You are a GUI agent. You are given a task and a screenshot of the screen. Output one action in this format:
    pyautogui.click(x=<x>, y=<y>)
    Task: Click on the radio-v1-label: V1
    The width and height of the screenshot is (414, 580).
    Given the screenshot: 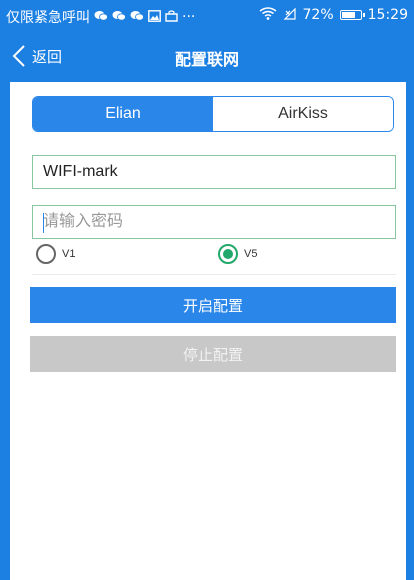 What is the action you would take?
    pyautogui.click(x=69, y=254)
    